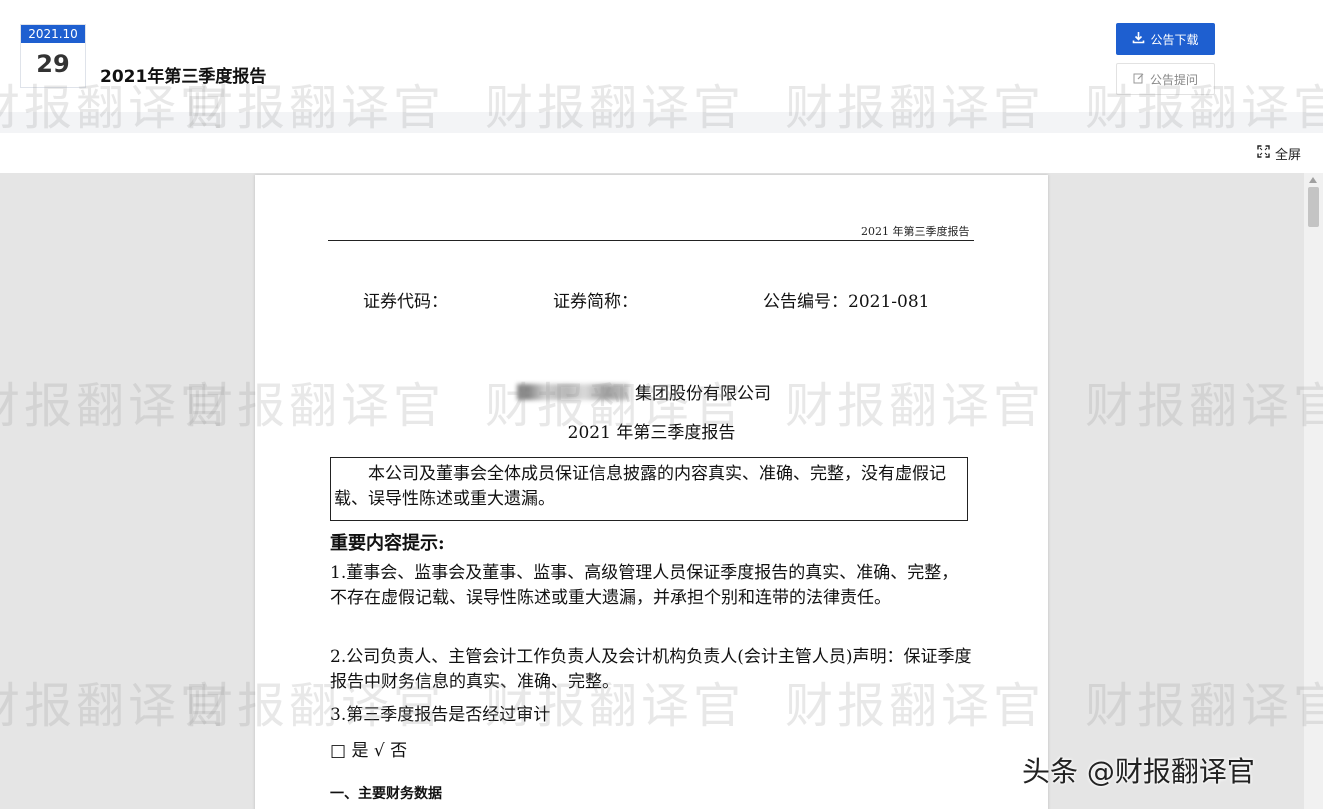 The width and height of the screenshot is (1323, 809). I want to click on fullscreen-label: 全屏, so click(1287, 155).